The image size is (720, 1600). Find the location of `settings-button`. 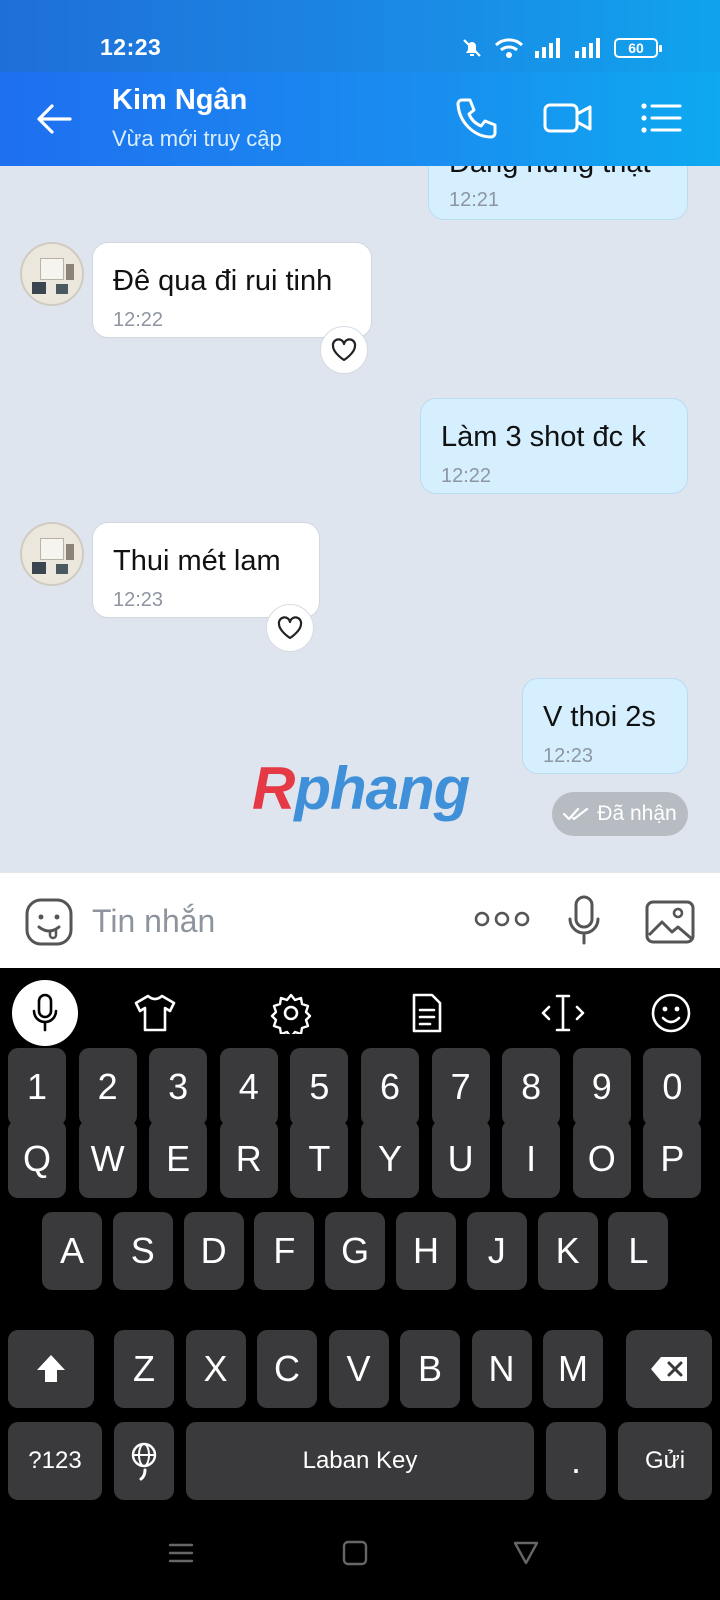

settings-button is located at coordinates (291, 1013).